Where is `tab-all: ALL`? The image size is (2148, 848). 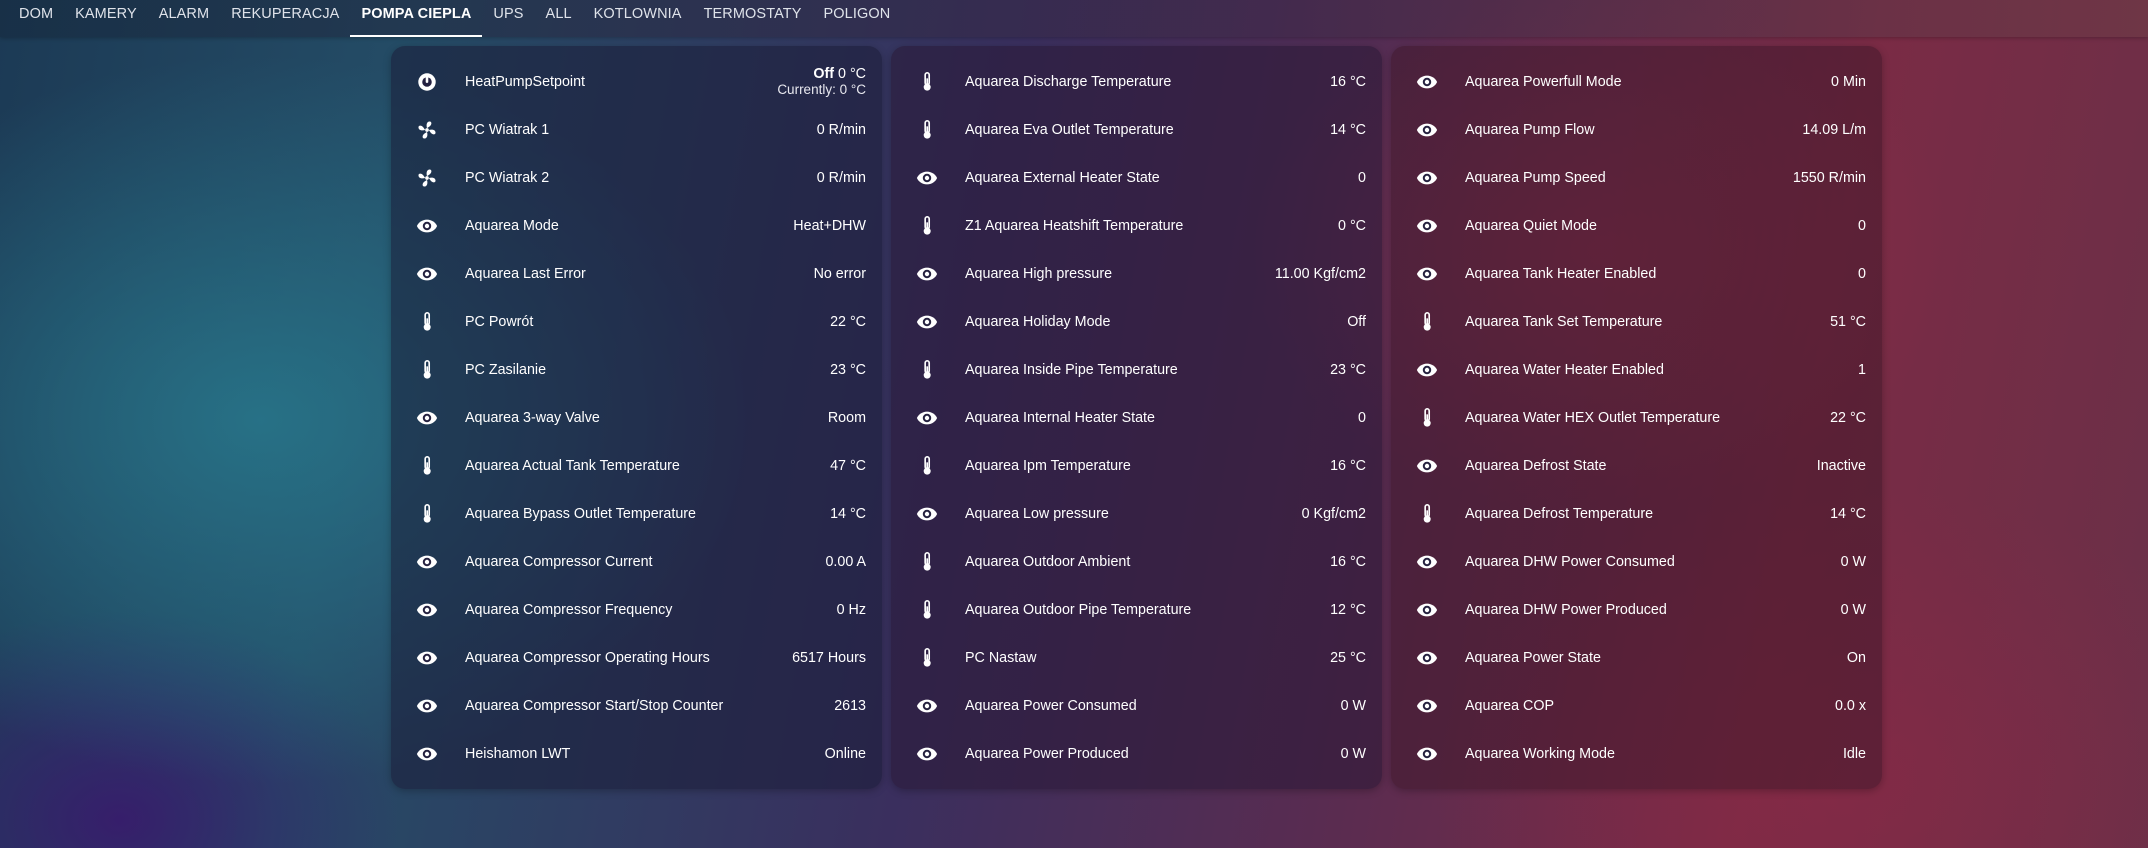 tab-all: ALL is located at coordinates (559, 18).